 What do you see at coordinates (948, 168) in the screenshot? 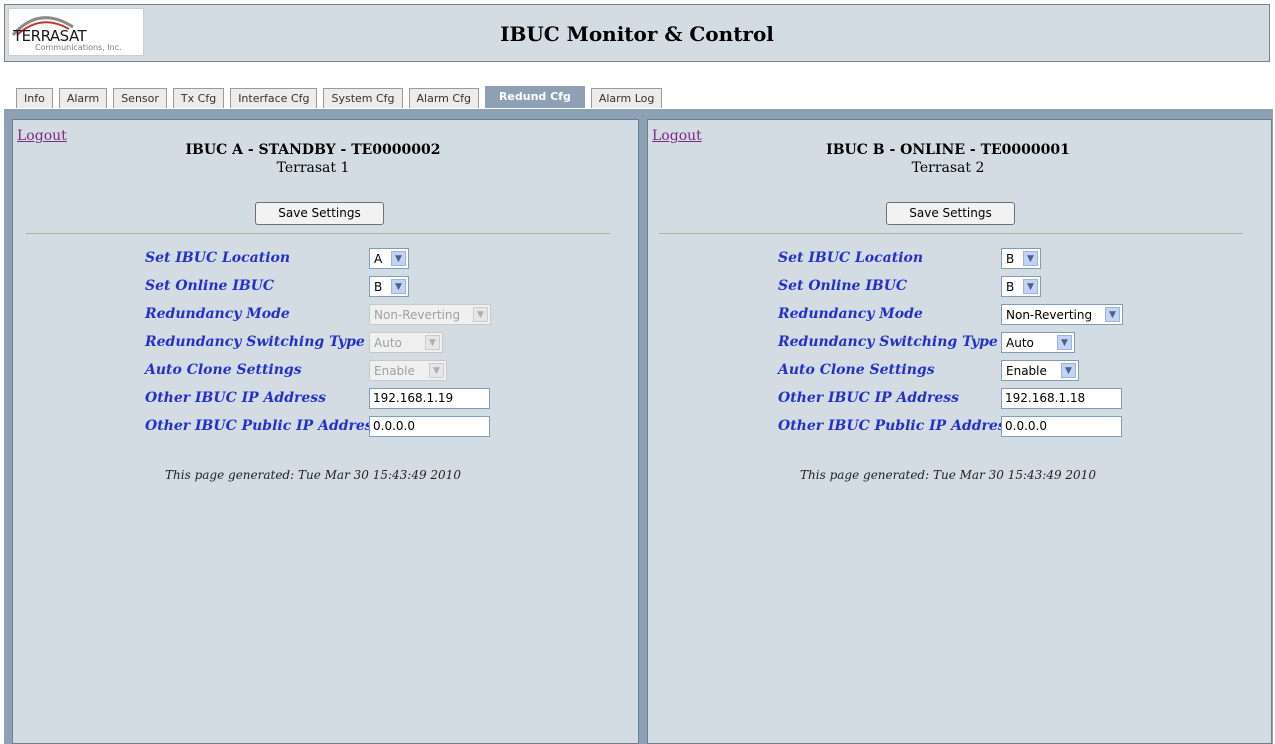
I see `panel-subtitle: Terrasat 2` at bounding box center [948, 168].